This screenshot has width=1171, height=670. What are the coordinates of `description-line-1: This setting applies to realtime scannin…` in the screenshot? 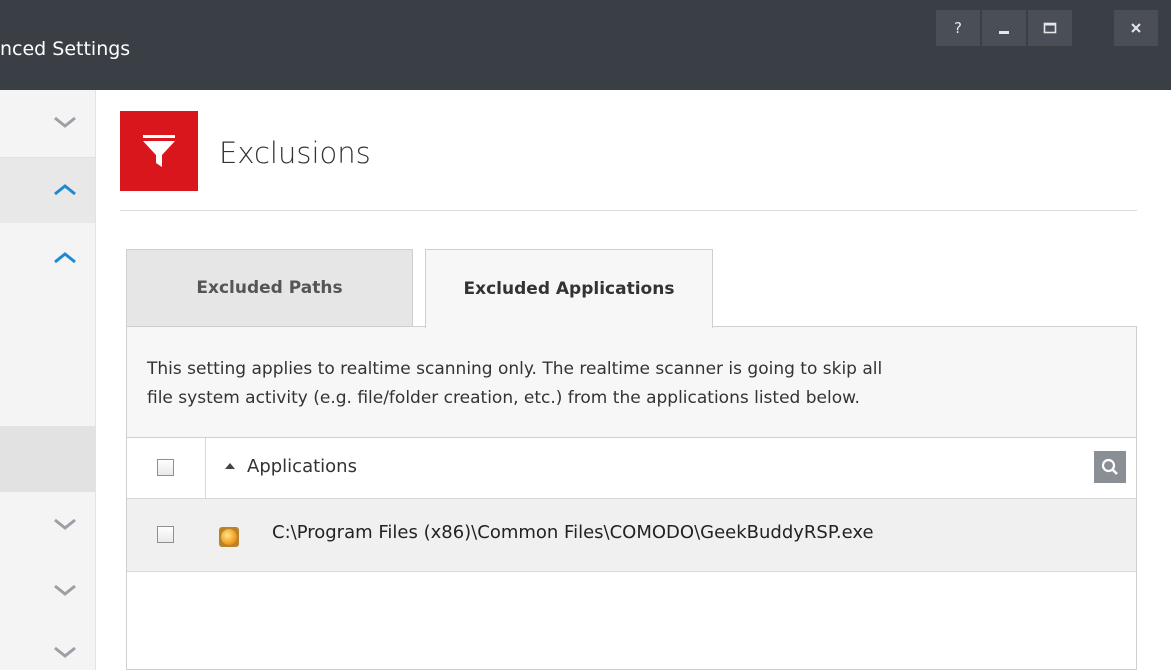 It's located at (515, 369).